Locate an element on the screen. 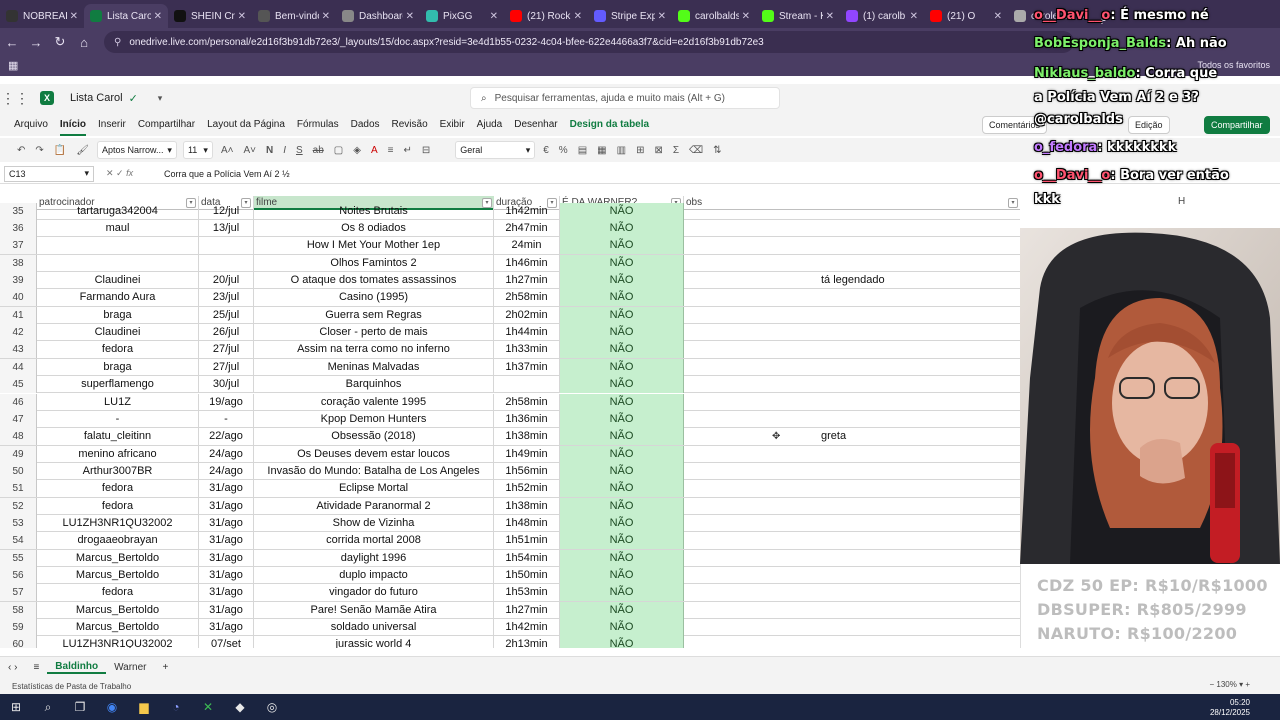 Image resolution: width=1280 pixels, height=720 pixels. cell-filme: Obsessão (2018) is located at coordinates (374, 437).